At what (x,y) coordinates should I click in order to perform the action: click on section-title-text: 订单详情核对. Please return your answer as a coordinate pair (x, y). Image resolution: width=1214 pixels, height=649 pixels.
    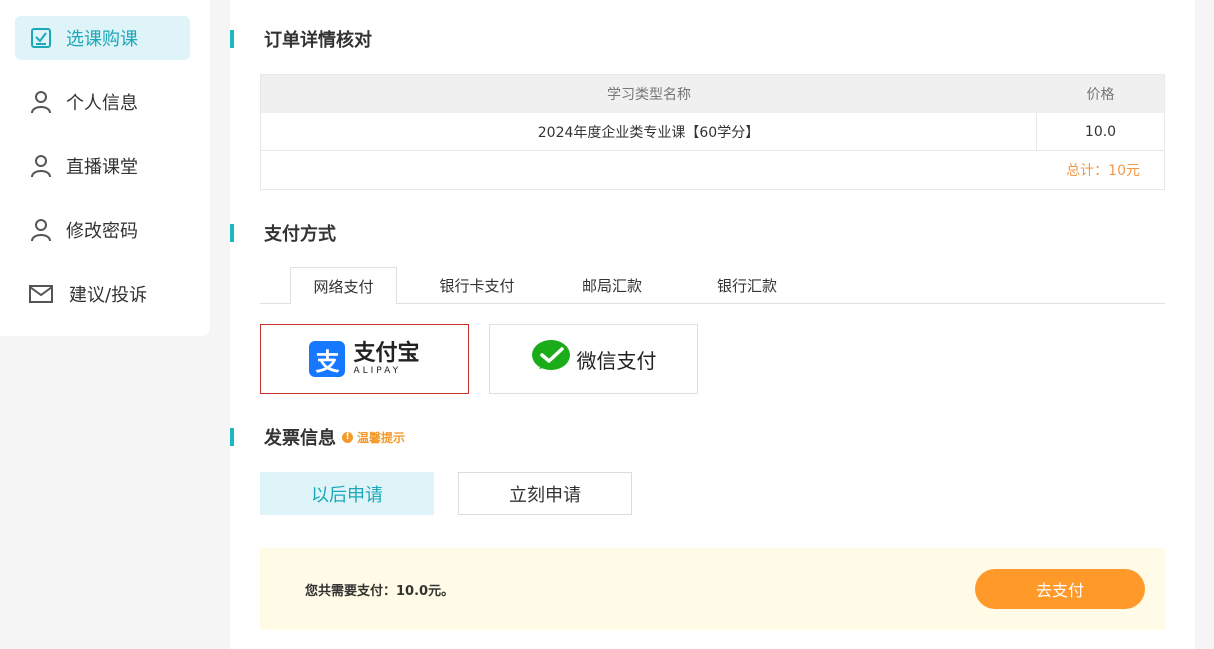
    Looking at the image, I should click on (318, 40).